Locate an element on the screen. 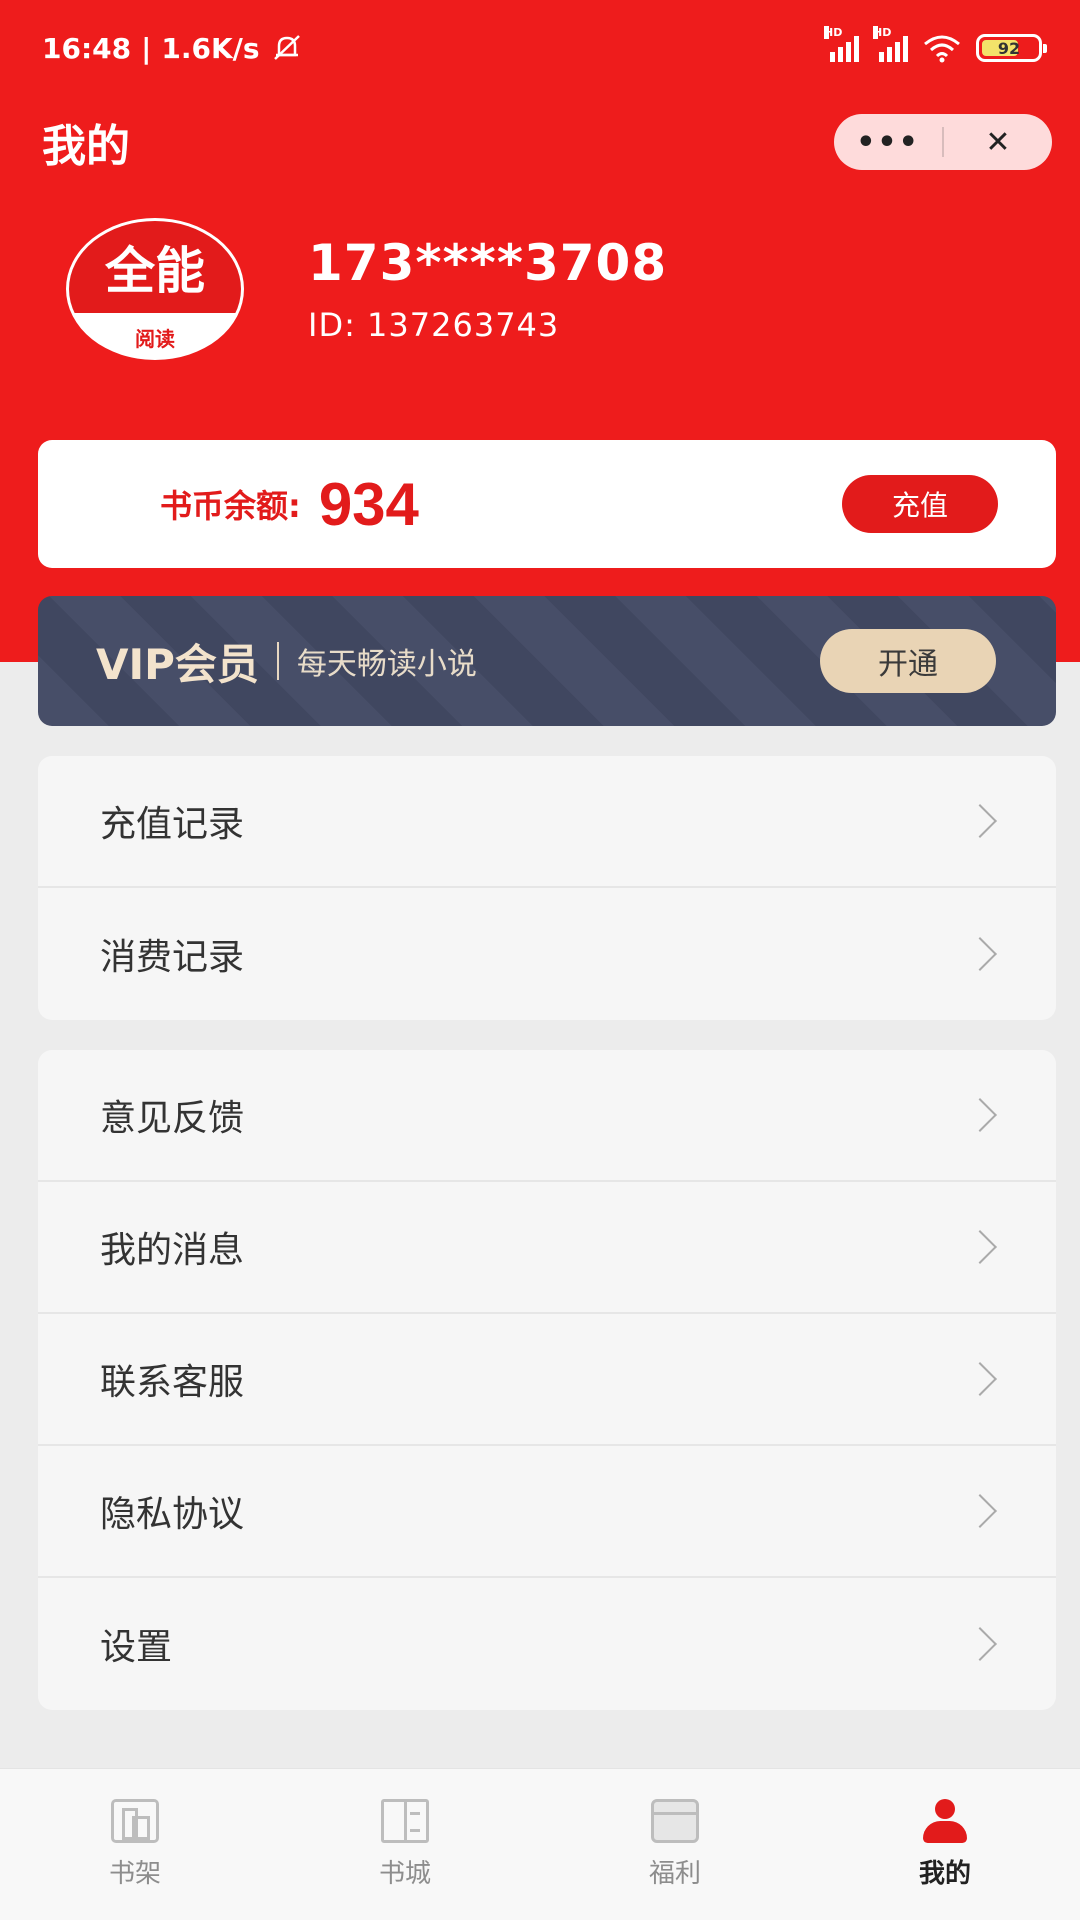 This screenshot has width=1080, height=1920. avatar: 全能 阅读 is located at coordinates (155, 289).